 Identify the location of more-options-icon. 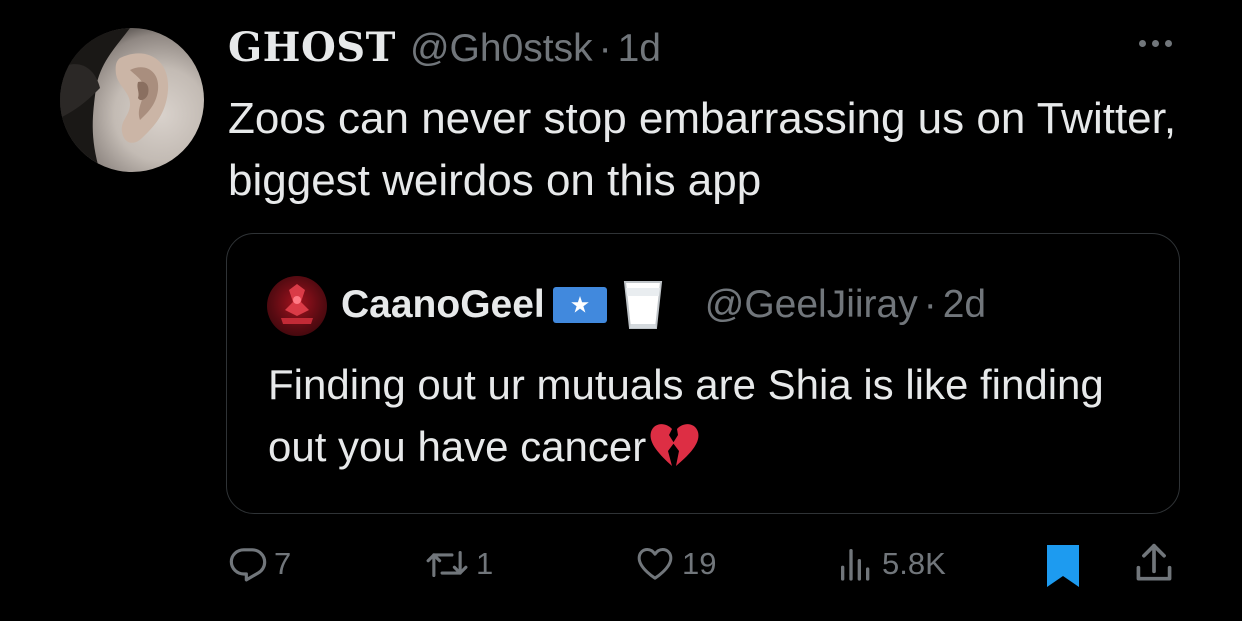
(1155, 43).